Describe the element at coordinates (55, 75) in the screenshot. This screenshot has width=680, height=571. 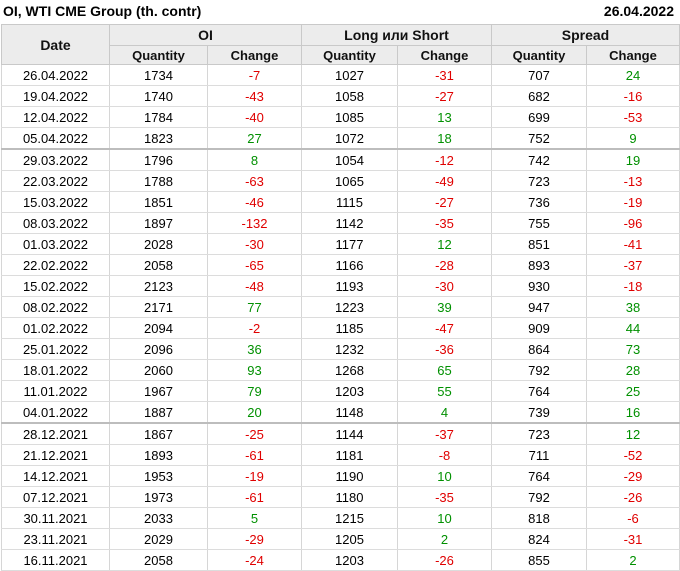
I see `date-cell: 26.04.2022` at that location.